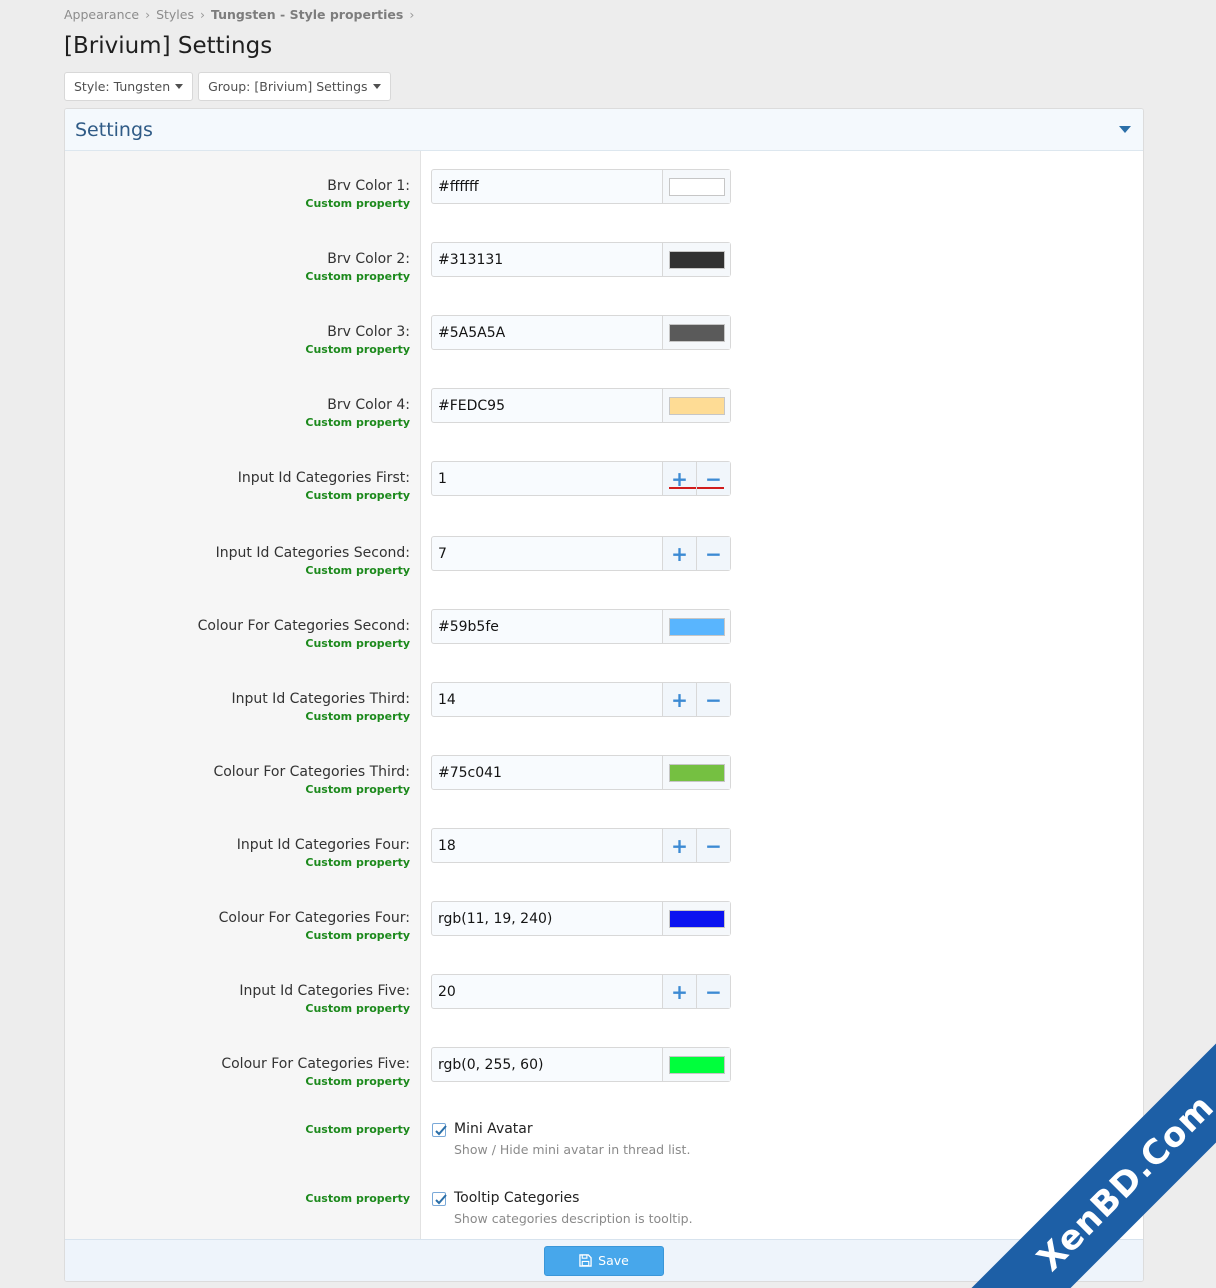 The height and width of the screenshot is (1288, 1216). I want to click on setting-label-group: Brv Color 4: Custom property, so click(357, 412).